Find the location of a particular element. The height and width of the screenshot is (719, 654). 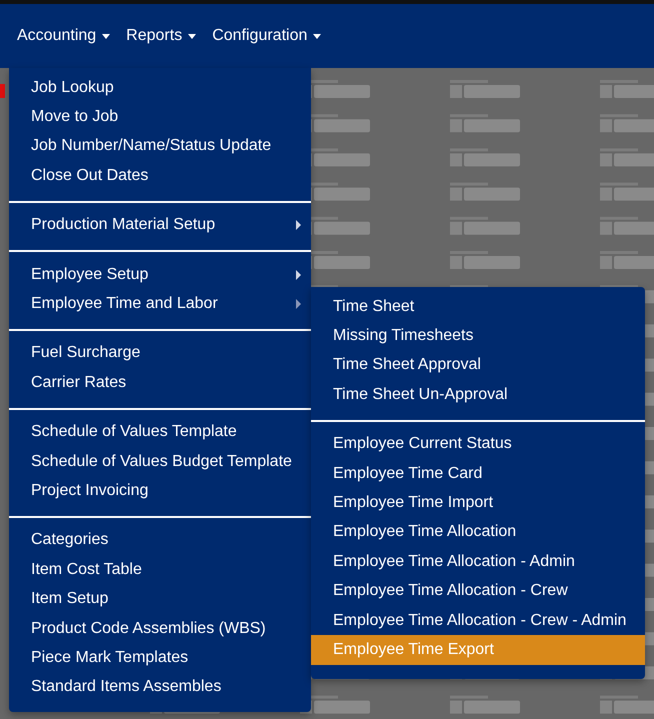

menu-item: Employee Time Allocation is located at coordinates (478, 533).